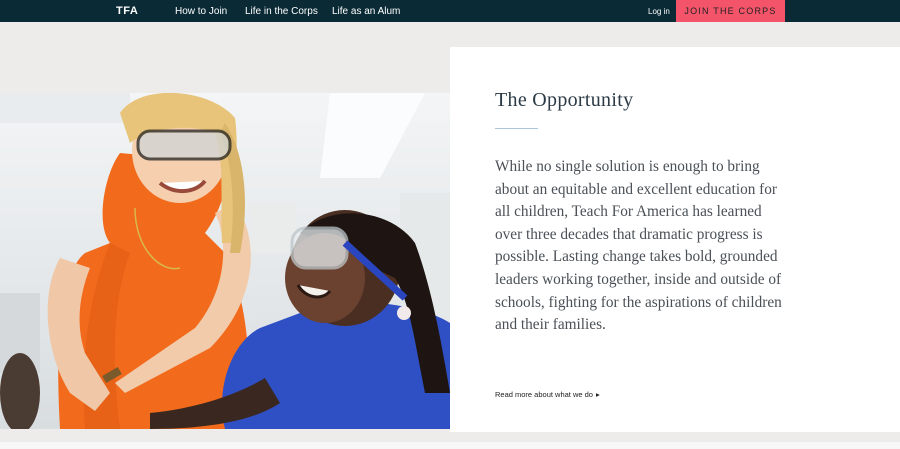  What do you see at coordinates (201, 11) in the screenshot?
I see `nav-how-to-join: How to Join` at bounding box center [201, 11].